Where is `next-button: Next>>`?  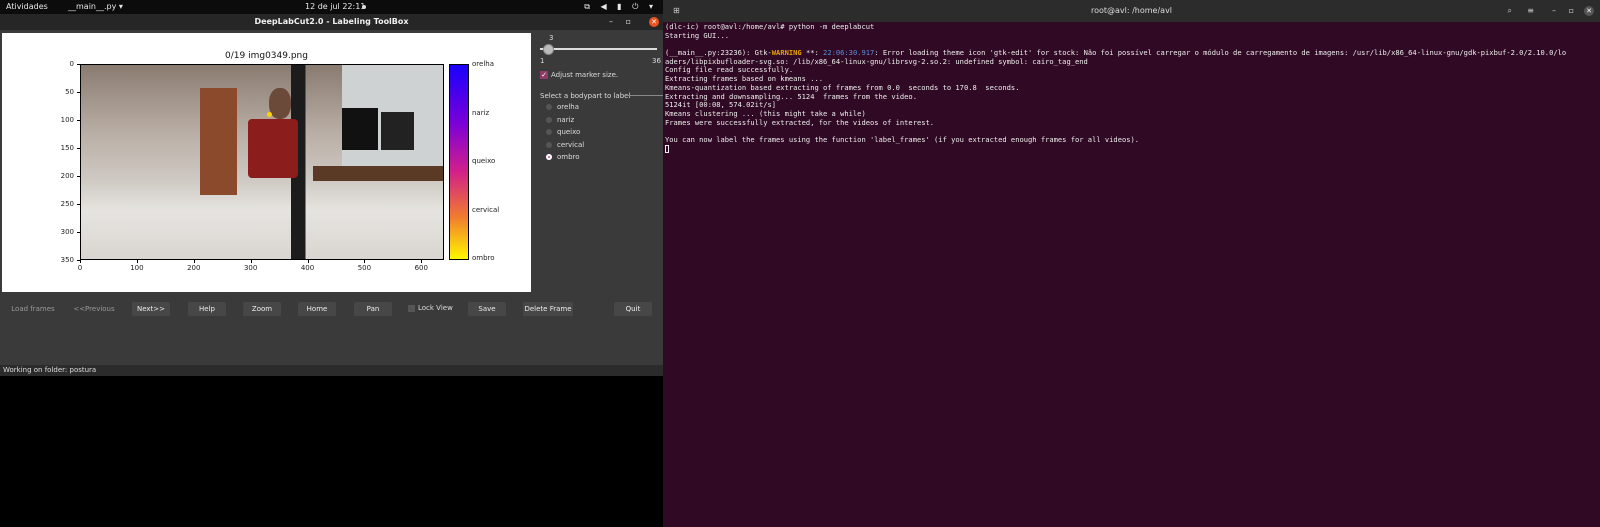
next-button: Next>> is located at coordinates (151, 309).